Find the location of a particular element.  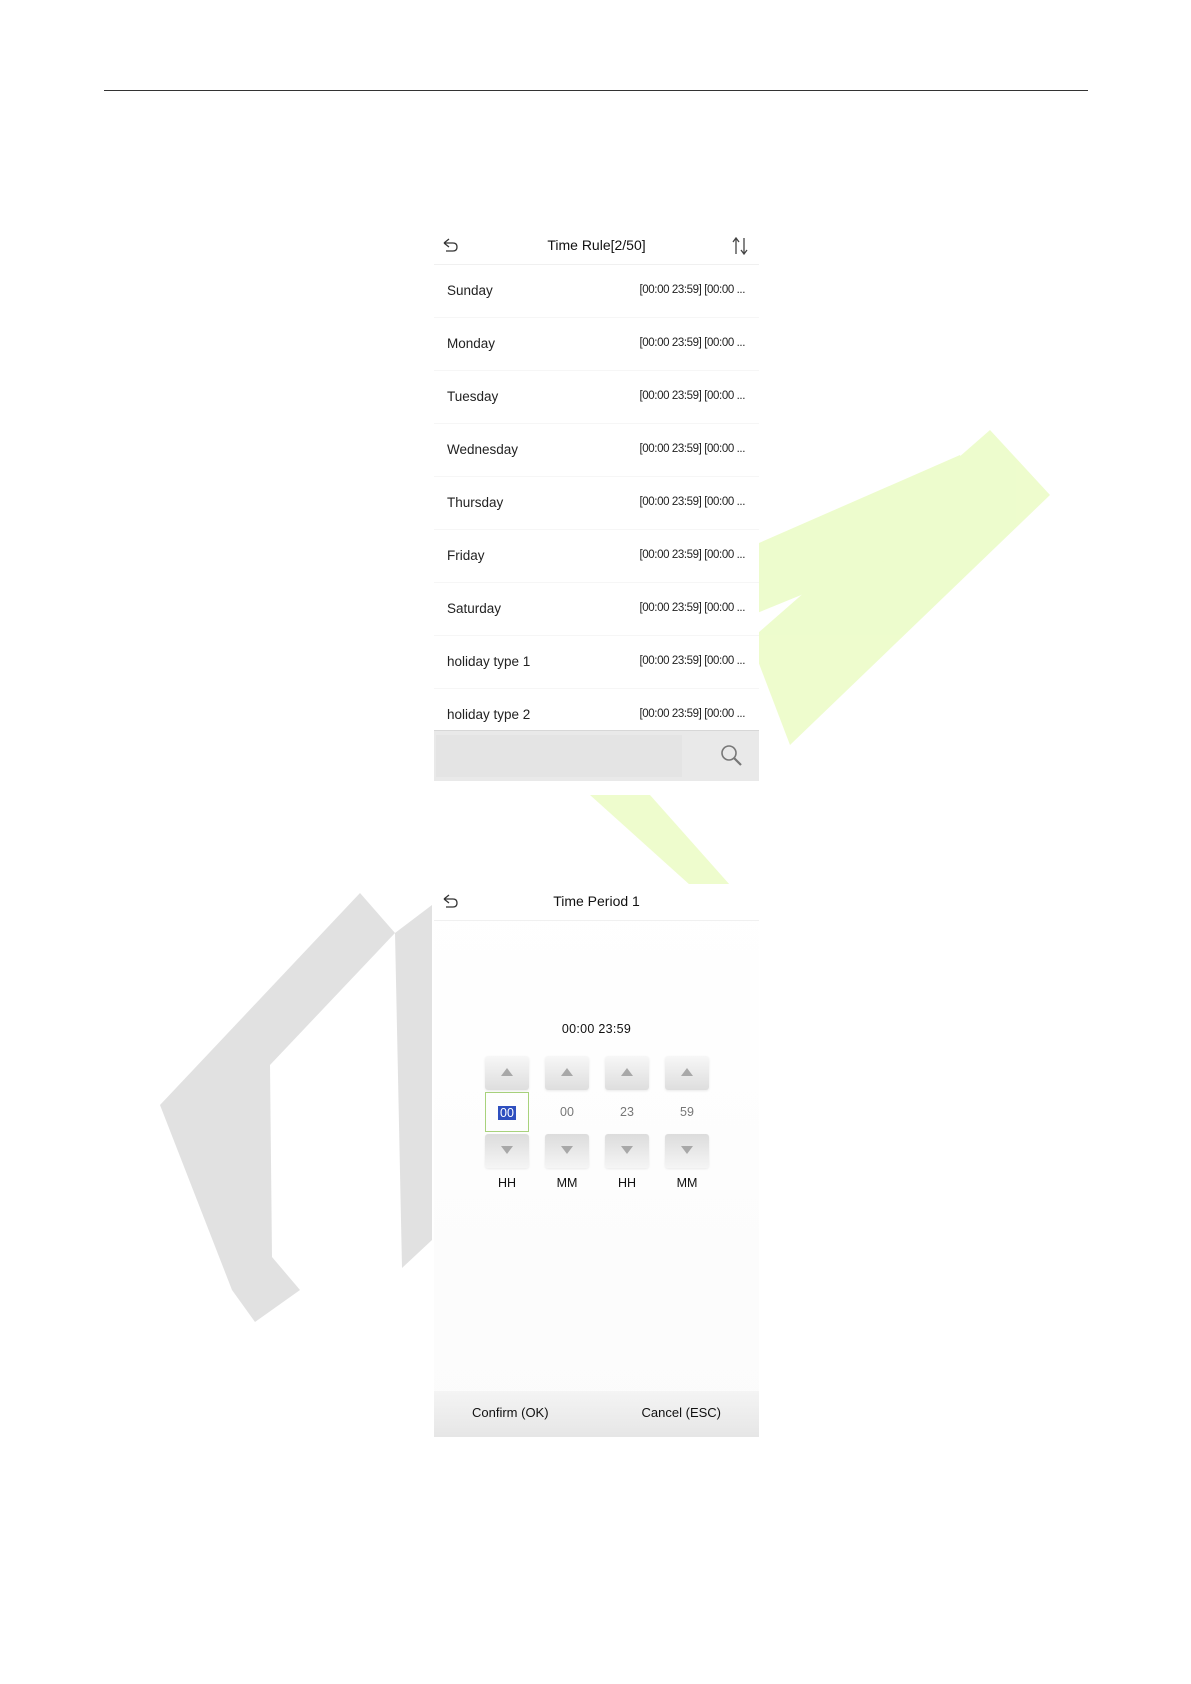

day-name: Tuesday is located at coordinates (473, 396).